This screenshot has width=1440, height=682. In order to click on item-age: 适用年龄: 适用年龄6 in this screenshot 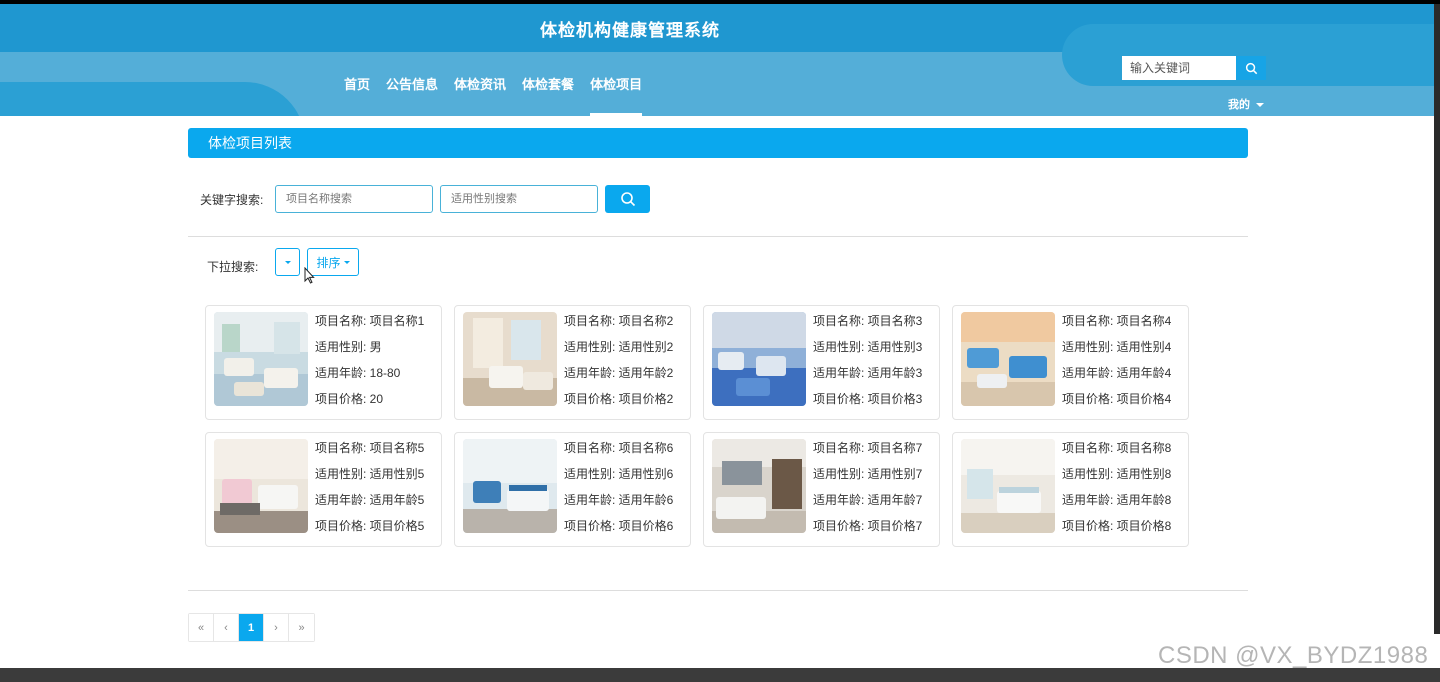, I will do `click(619, 500)`.